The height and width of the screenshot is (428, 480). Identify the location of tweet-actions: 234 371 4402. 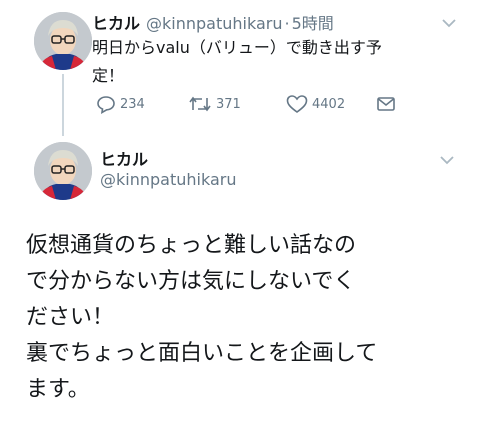
(252, 104).